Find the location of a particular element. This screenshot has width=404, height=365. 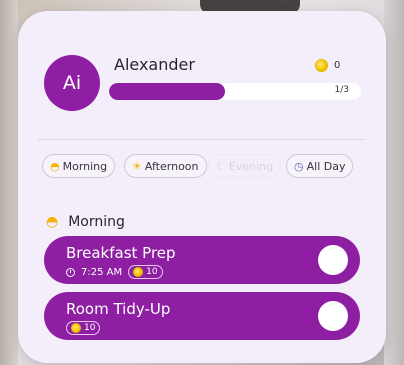

filter-chip-morning: ◓ Morning is located at coordinates (79, 166).